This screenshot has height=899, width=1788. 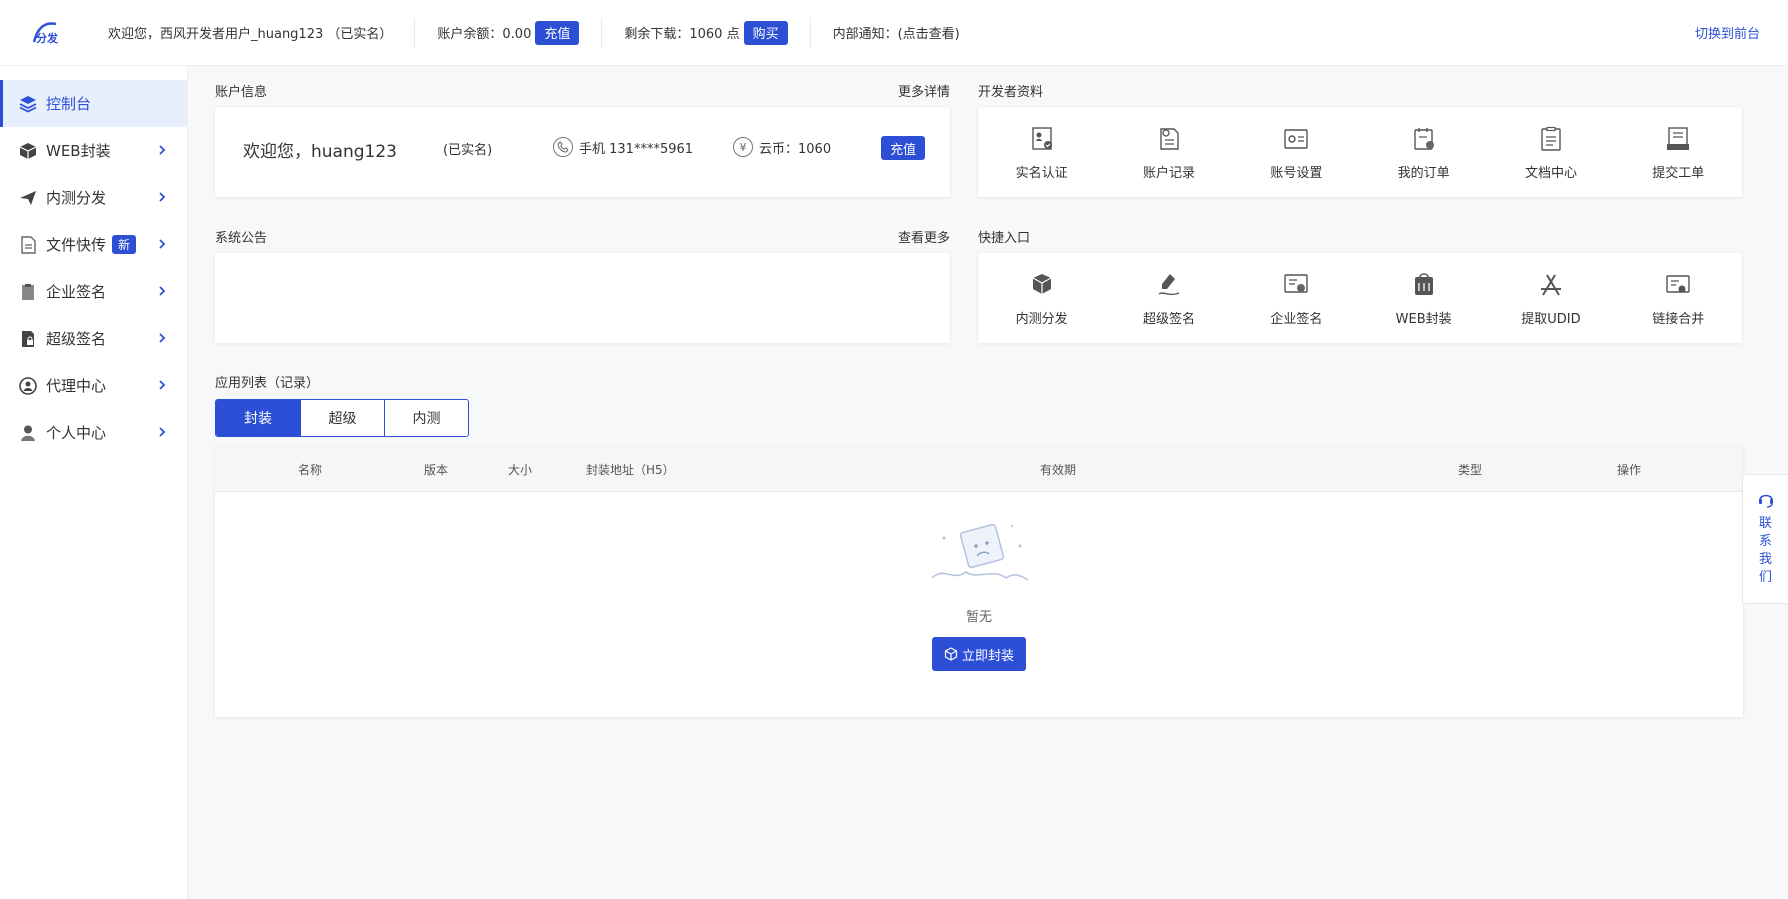 What do you see at coordinates (1296, 319) in the screenshot?
I see `quick-item-label: 企业签名` at bounding box center [1296, 319].